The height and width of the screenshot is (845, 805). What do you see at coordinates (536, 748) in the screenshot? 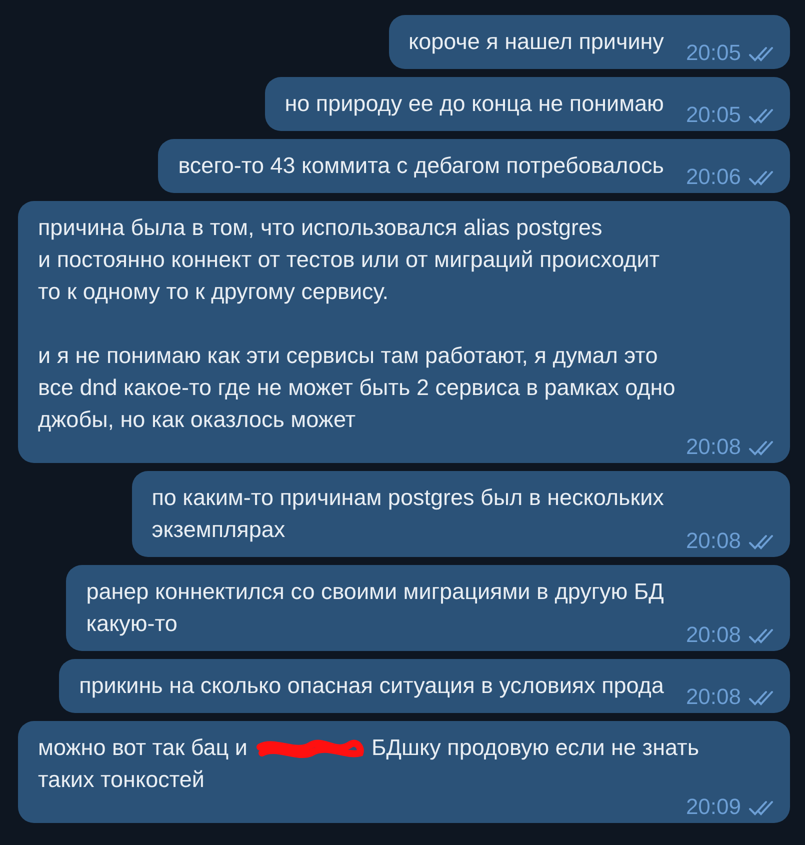
I see `message-text: БДшку продовую если не знать` at bounding box center [536, 748].